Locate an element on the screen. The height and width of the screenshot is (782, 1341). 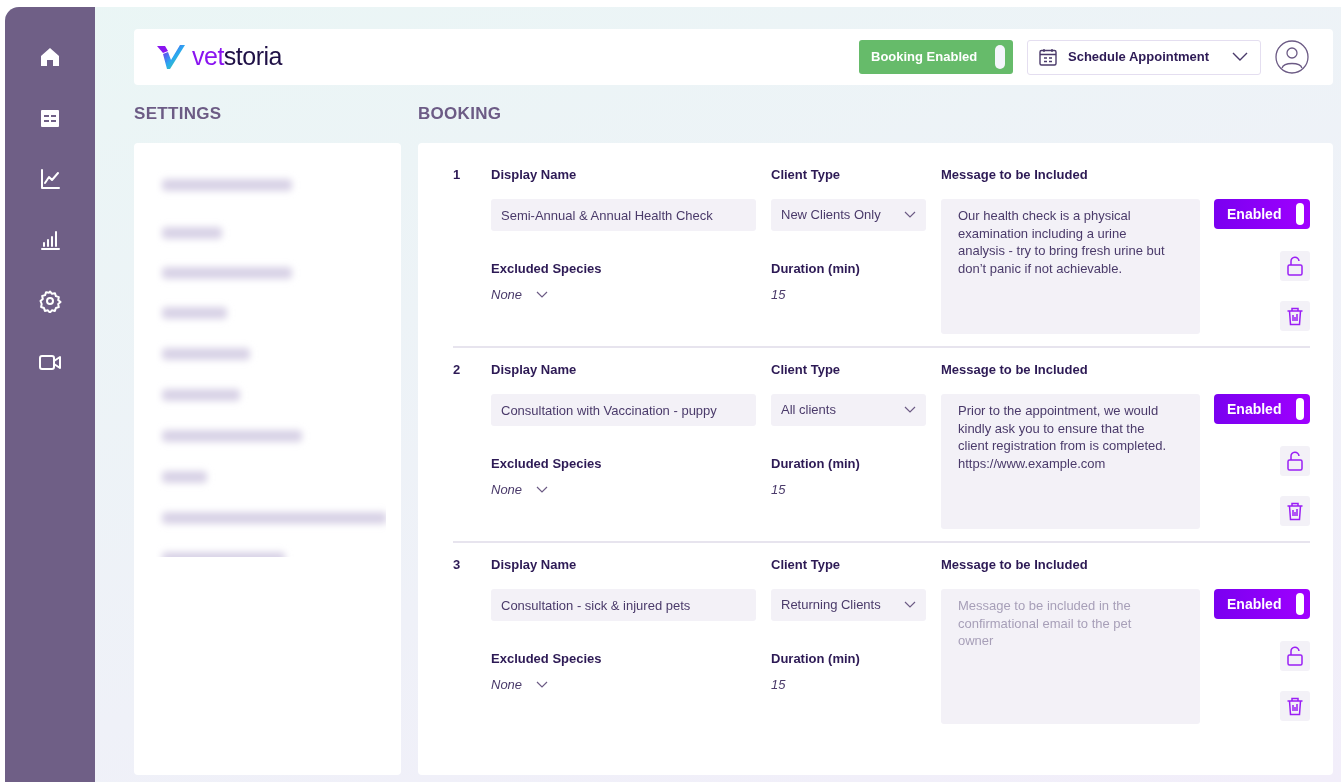
message-field: Prior to the appointment, we would kindly ask you to ensure that the client registration from is completed. https://www.example.com is located at coordinates (1070, 461).